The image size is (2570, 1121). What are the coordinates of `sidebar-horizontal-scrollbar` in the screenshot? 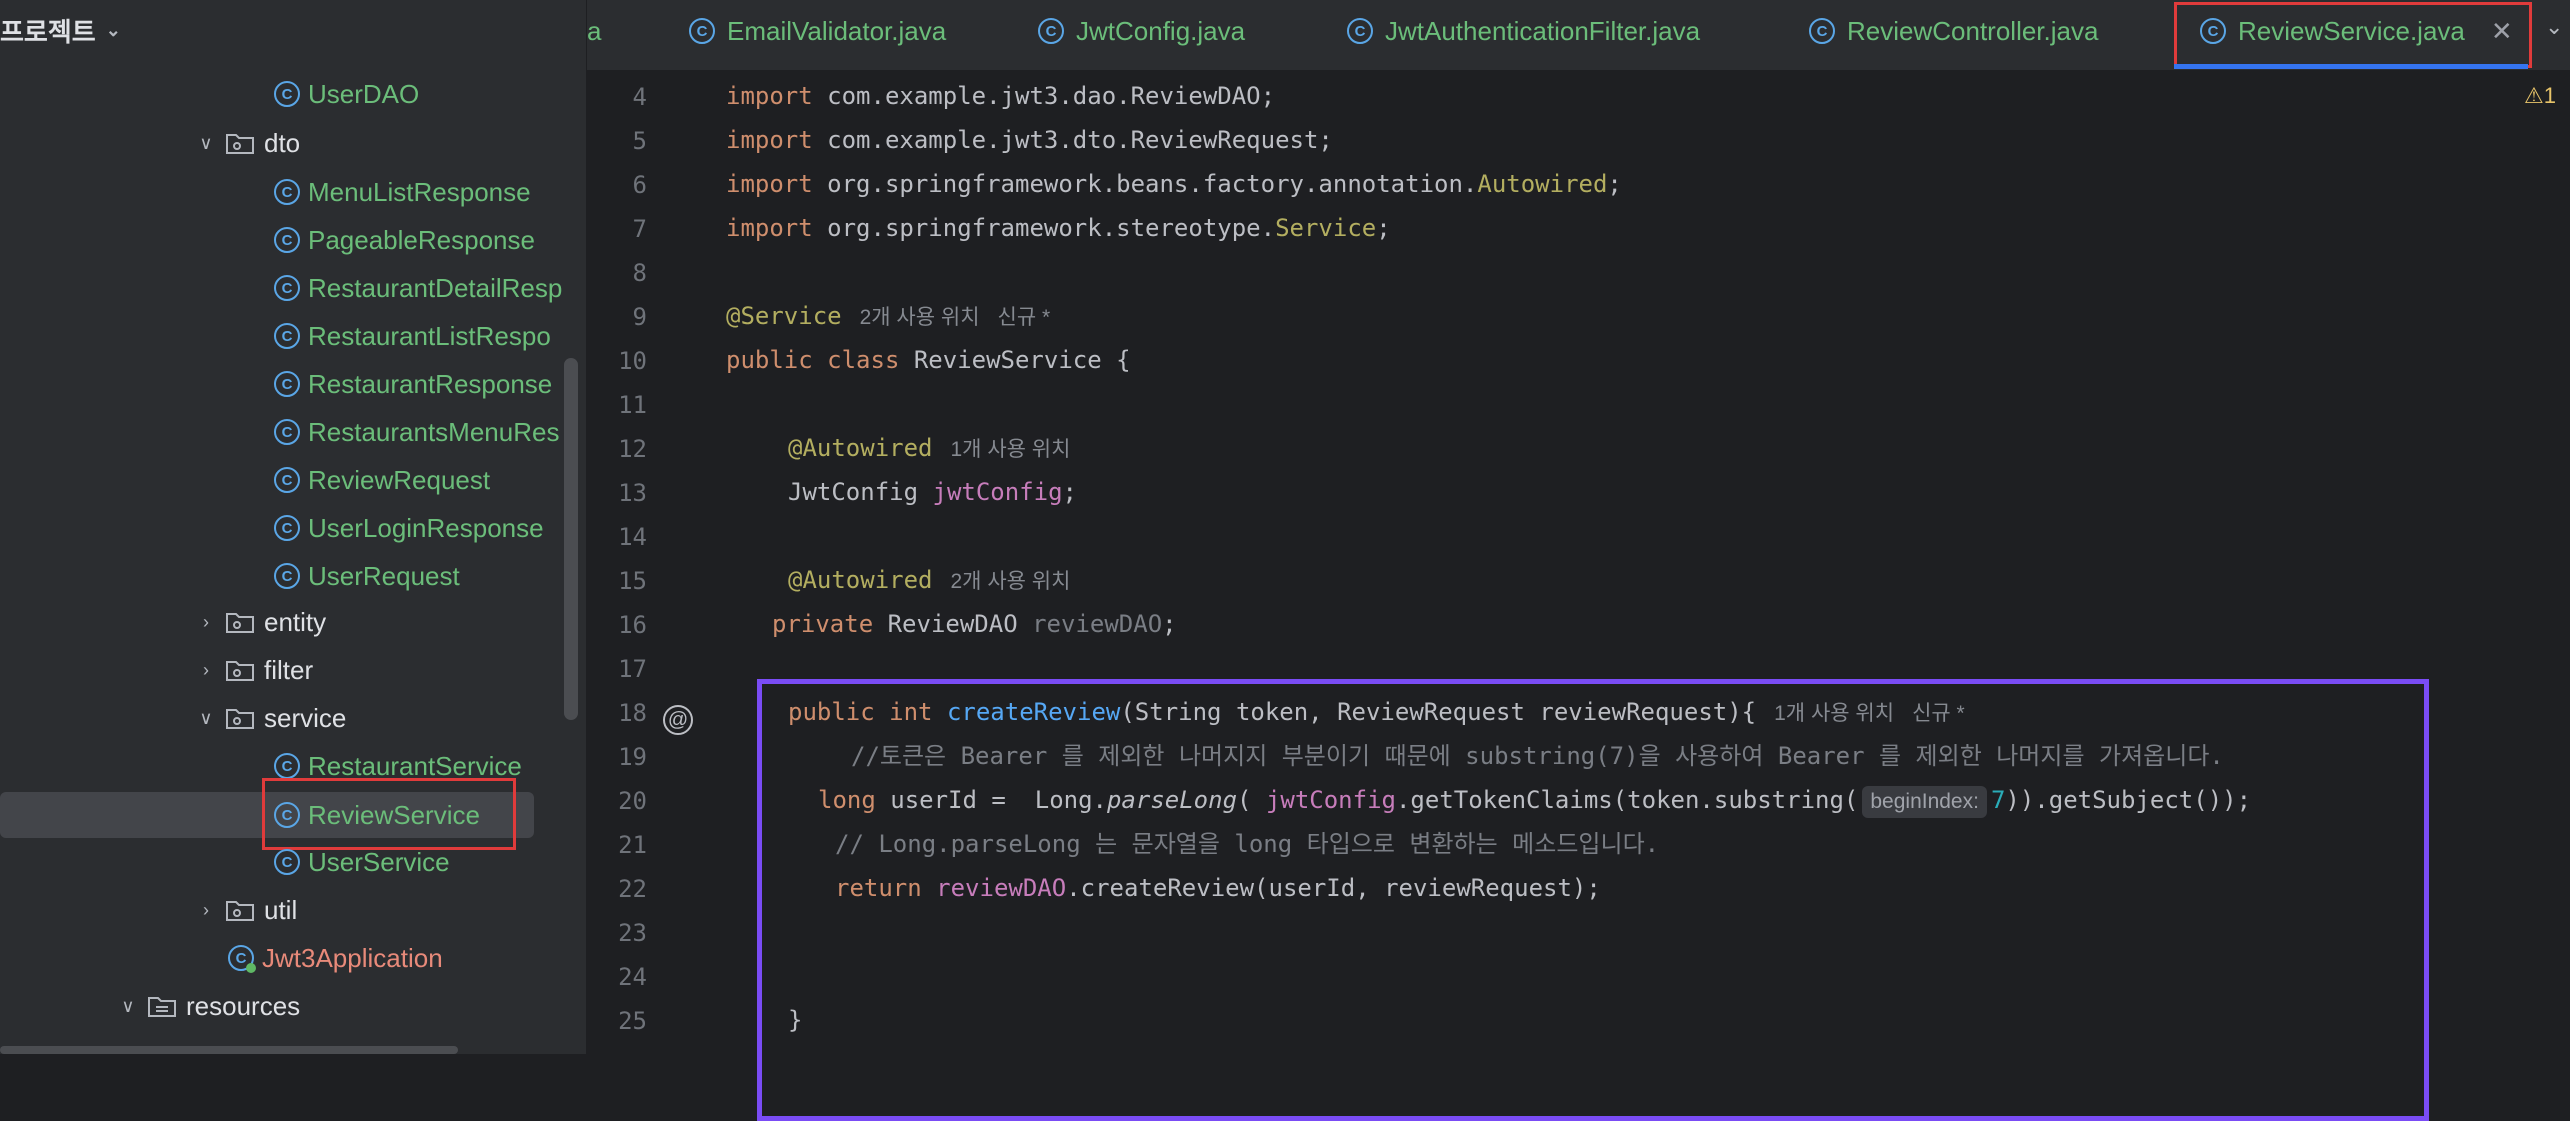 It's located at (229, 1050).